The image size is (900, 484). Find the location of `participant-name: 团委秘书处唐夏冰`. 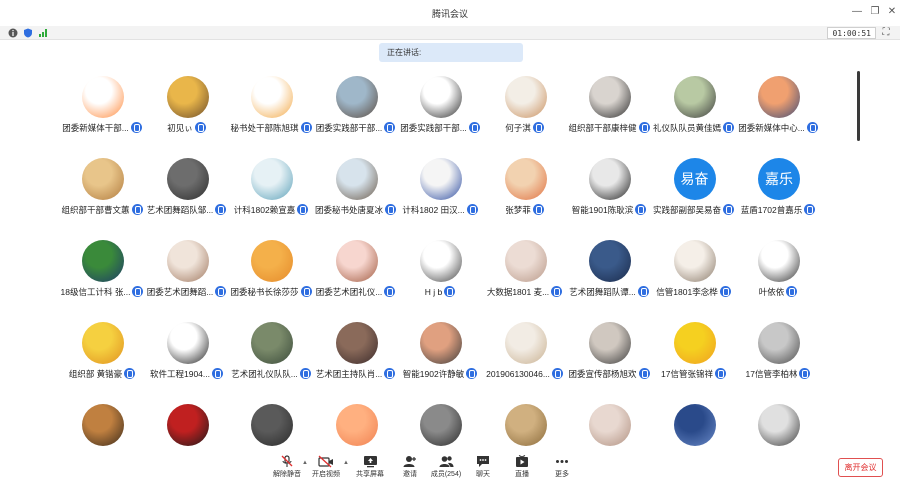

participant-name: 团委秘书处唐夏冰 is located at coordinates (348, 209).